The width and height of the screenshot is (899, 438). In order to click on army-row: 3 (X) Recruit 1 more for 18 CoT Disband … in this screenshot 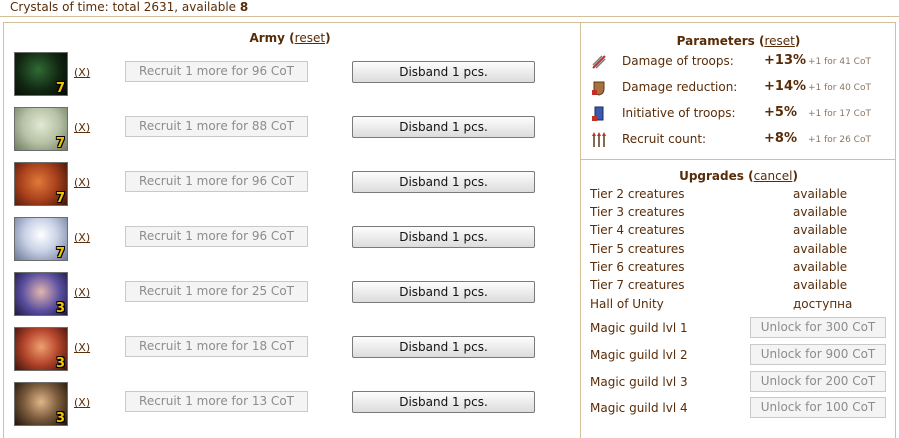, I will do `click(290, 351)`.